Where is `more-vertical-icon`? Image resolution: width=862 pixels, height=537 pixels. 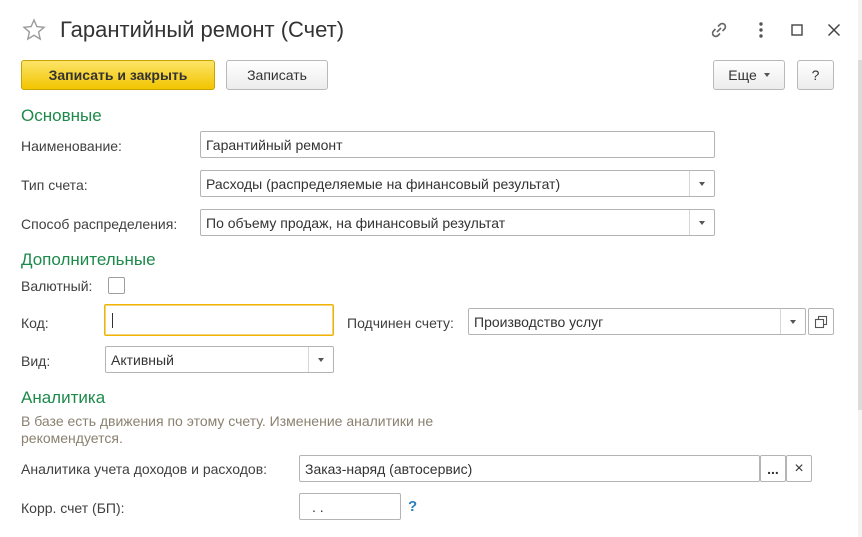
more-vertical-icon is located at coordinates (761, 30).